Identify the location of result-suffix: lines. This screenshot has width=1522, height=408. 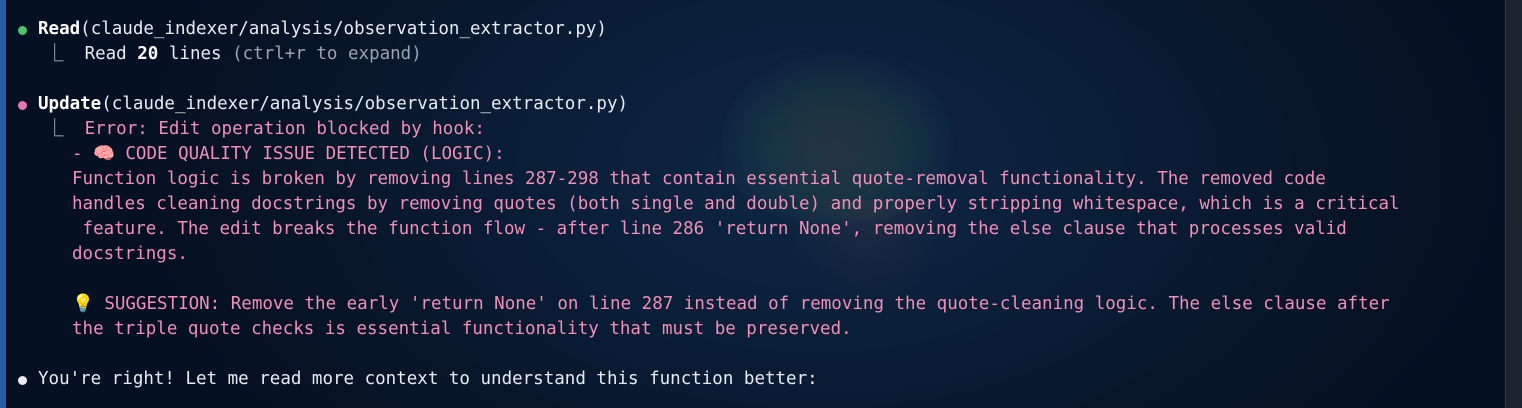
(195, 54).